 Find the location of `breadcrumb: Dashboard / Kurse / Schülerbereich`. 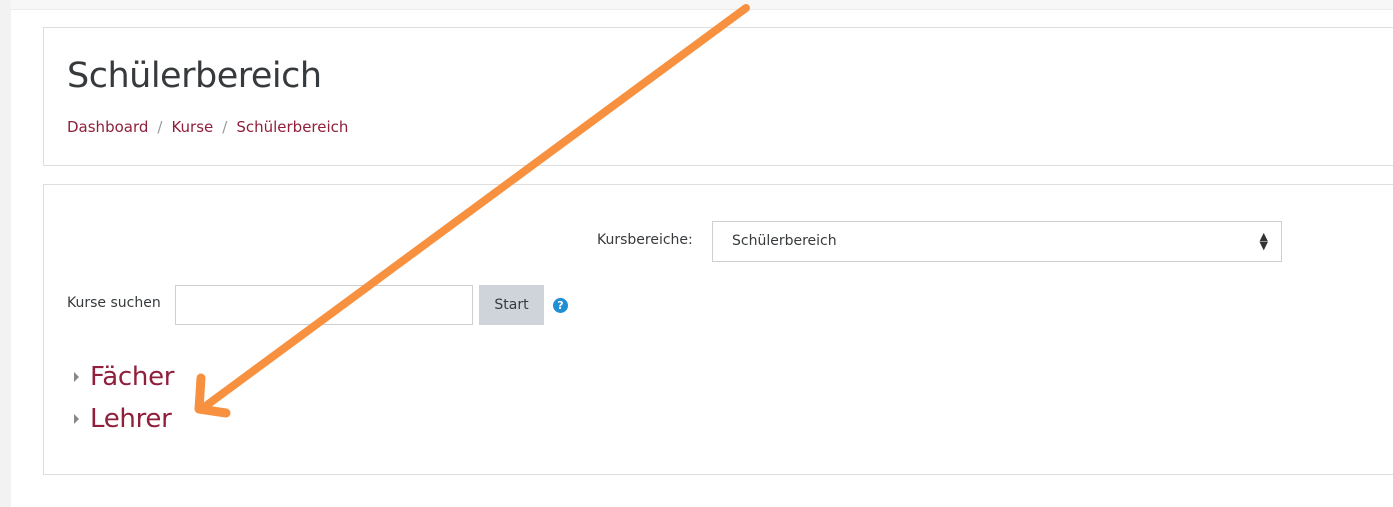

breadcrumb: Dashboard / Kurse / Schülerbereich is located at coordinates (207, 127).